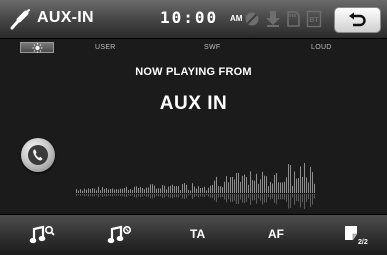 The height and width of the screenshot is (255, 387). What do you see at coordinates (236, 18) in the screenshot?
I see `clock-ampm: AM` at bounding box center [236, 18].